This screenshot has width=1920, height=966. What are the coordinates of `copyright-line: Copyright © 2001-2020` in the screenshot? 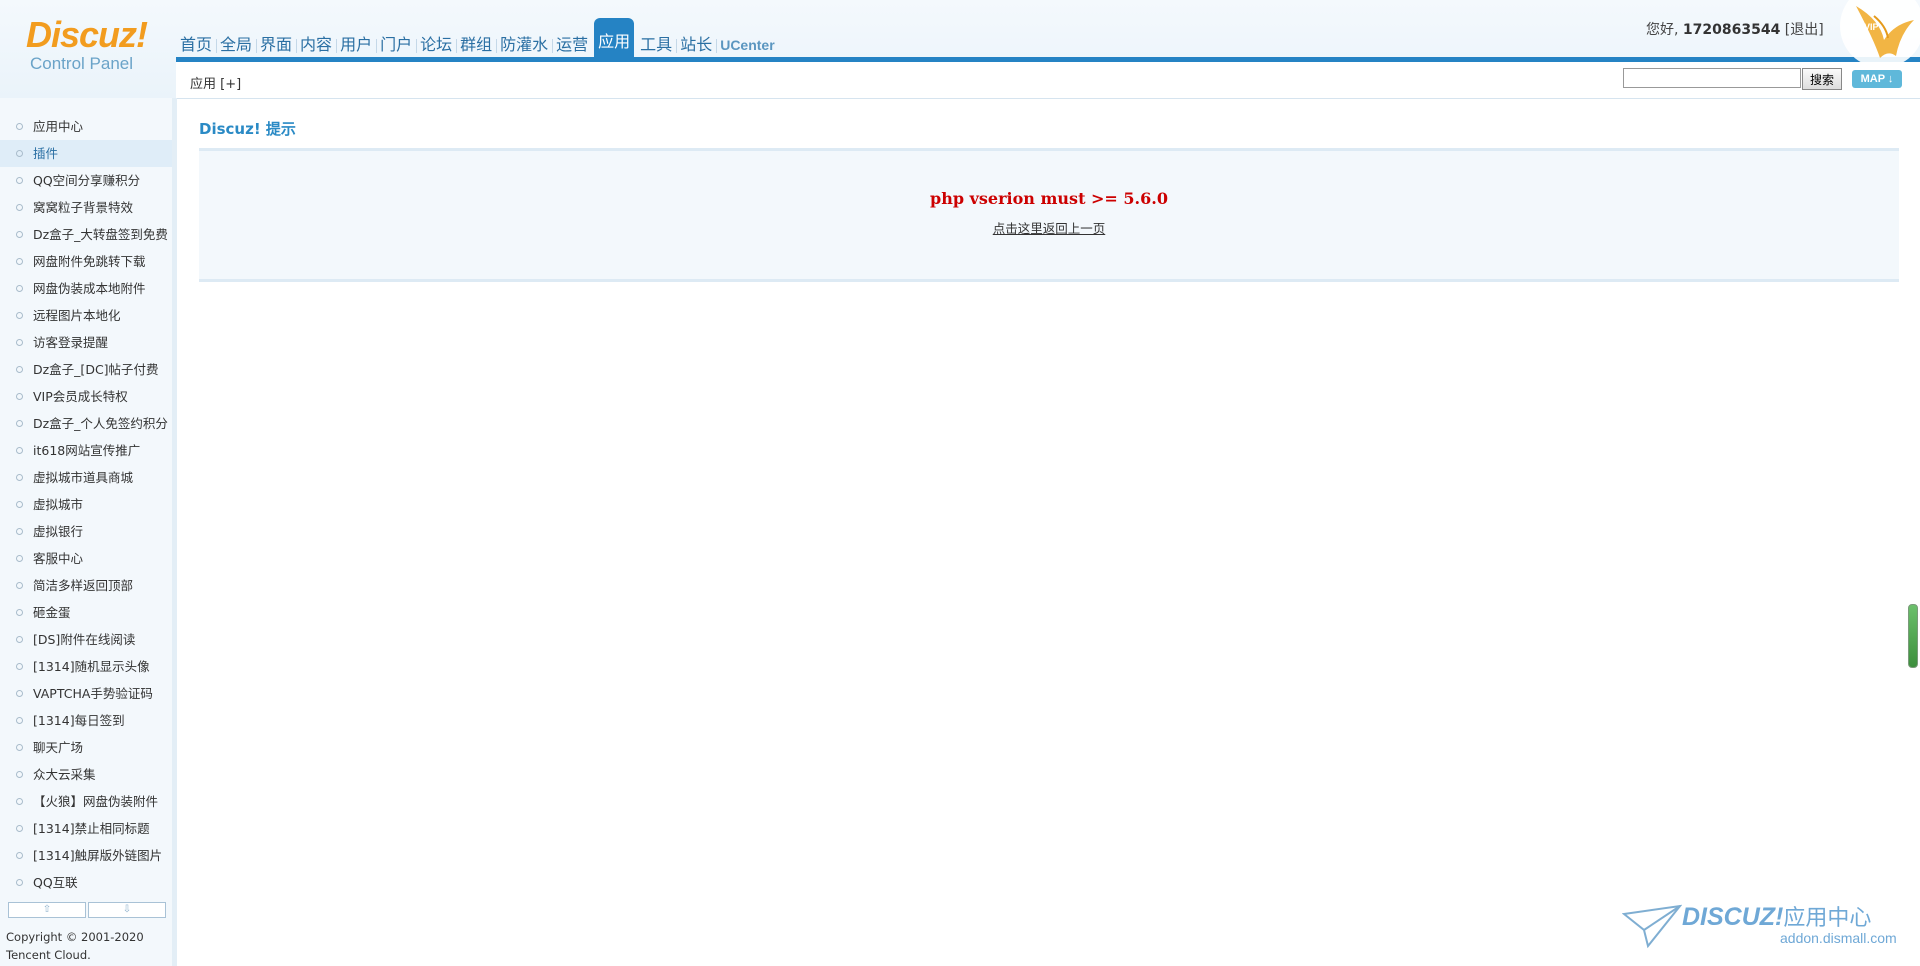 It's located at (75, 937).